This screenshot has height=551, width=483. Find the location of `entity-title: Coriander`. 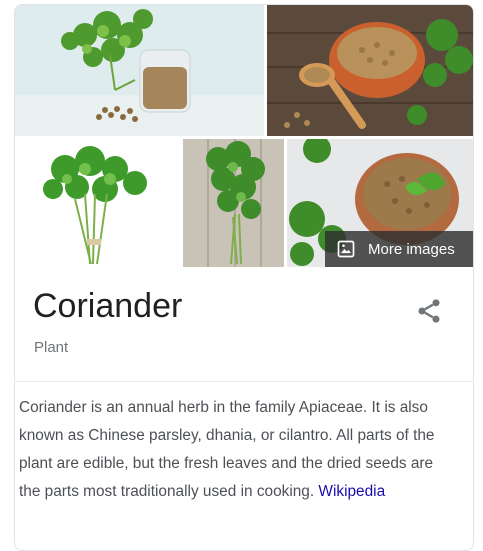

entity-title: Coriander is located at coordinates (108, 306).